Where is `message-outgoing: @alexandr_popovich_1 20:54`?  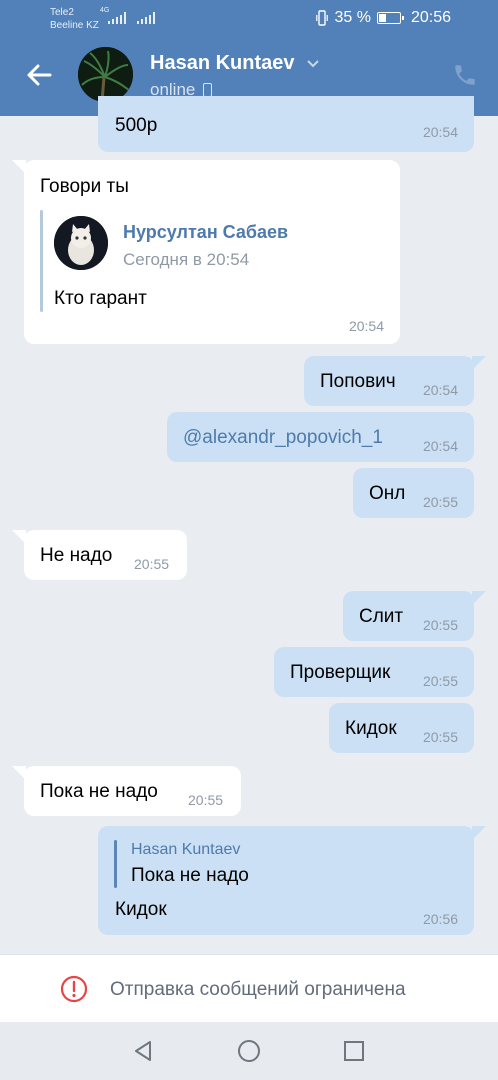 message-outgoing: @alexandr_popovich_1 20:54 is located at coordinates (320, 437).